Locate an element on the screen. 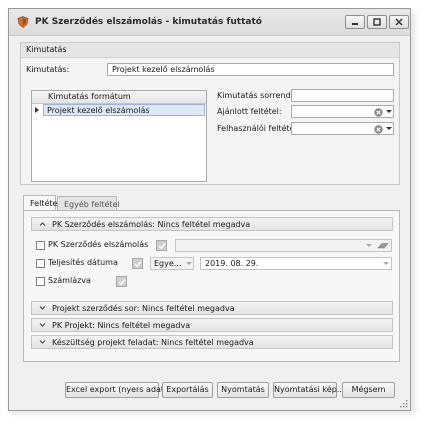  ajanlott-label: Ajánlott feltétel: is located at coordinates (249, 111).